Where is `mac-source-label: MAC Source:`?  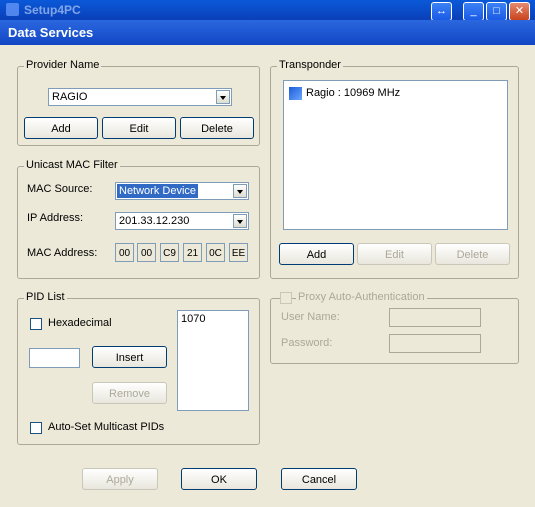 mac-source-label: MAC Source: is located at coordinates (60, 189).